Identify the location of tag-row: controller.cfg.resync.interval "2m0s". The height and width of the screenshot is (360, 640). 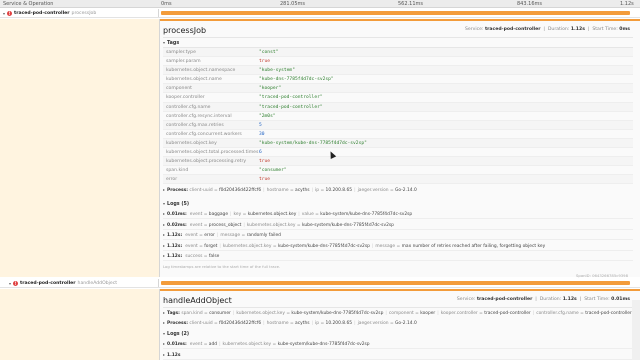
(398, 116).